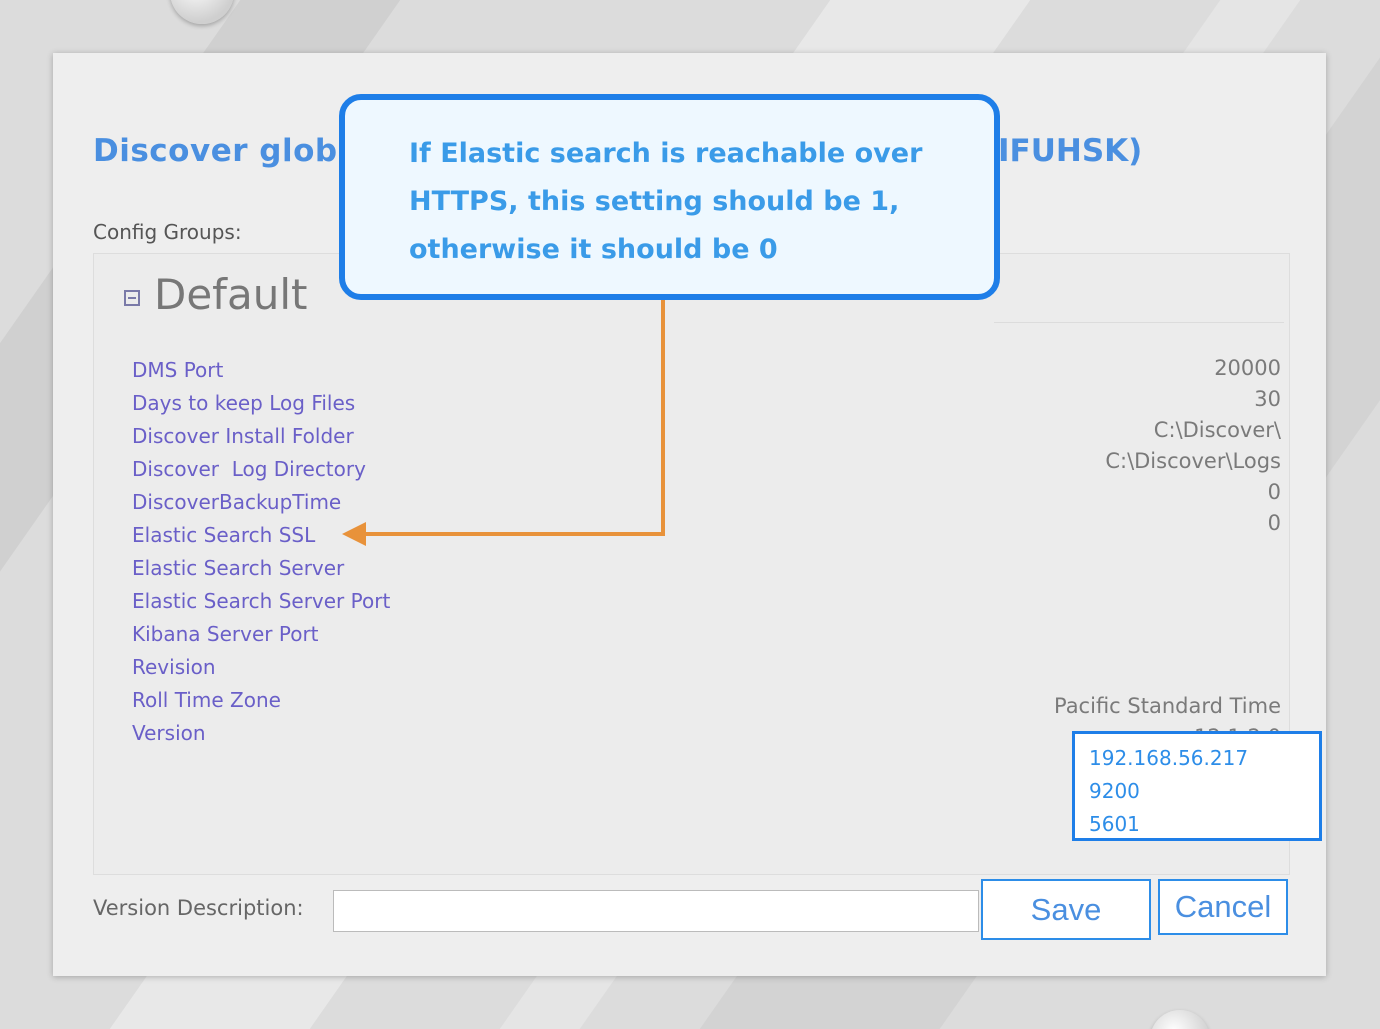  I want to click on setting-name-elastic-search-port: Elastic Search Server Port, so click(261, 601).